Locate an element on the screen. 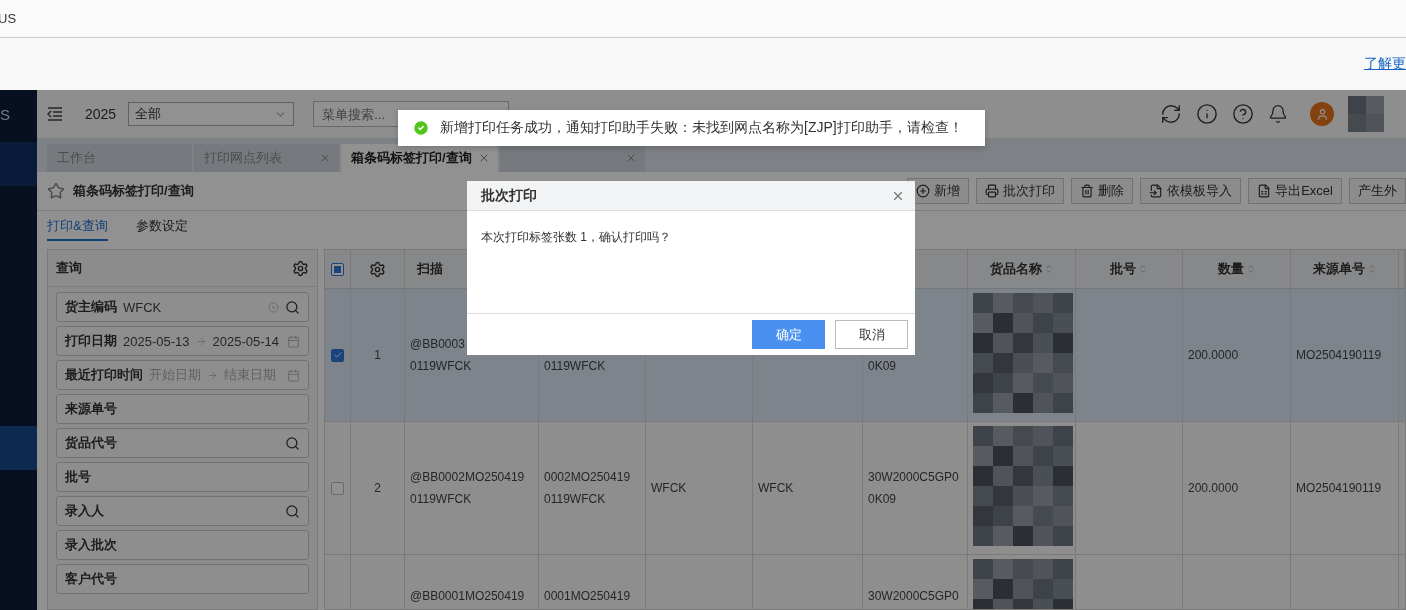  field-value: WFCK is located at coordinates (142, 307).